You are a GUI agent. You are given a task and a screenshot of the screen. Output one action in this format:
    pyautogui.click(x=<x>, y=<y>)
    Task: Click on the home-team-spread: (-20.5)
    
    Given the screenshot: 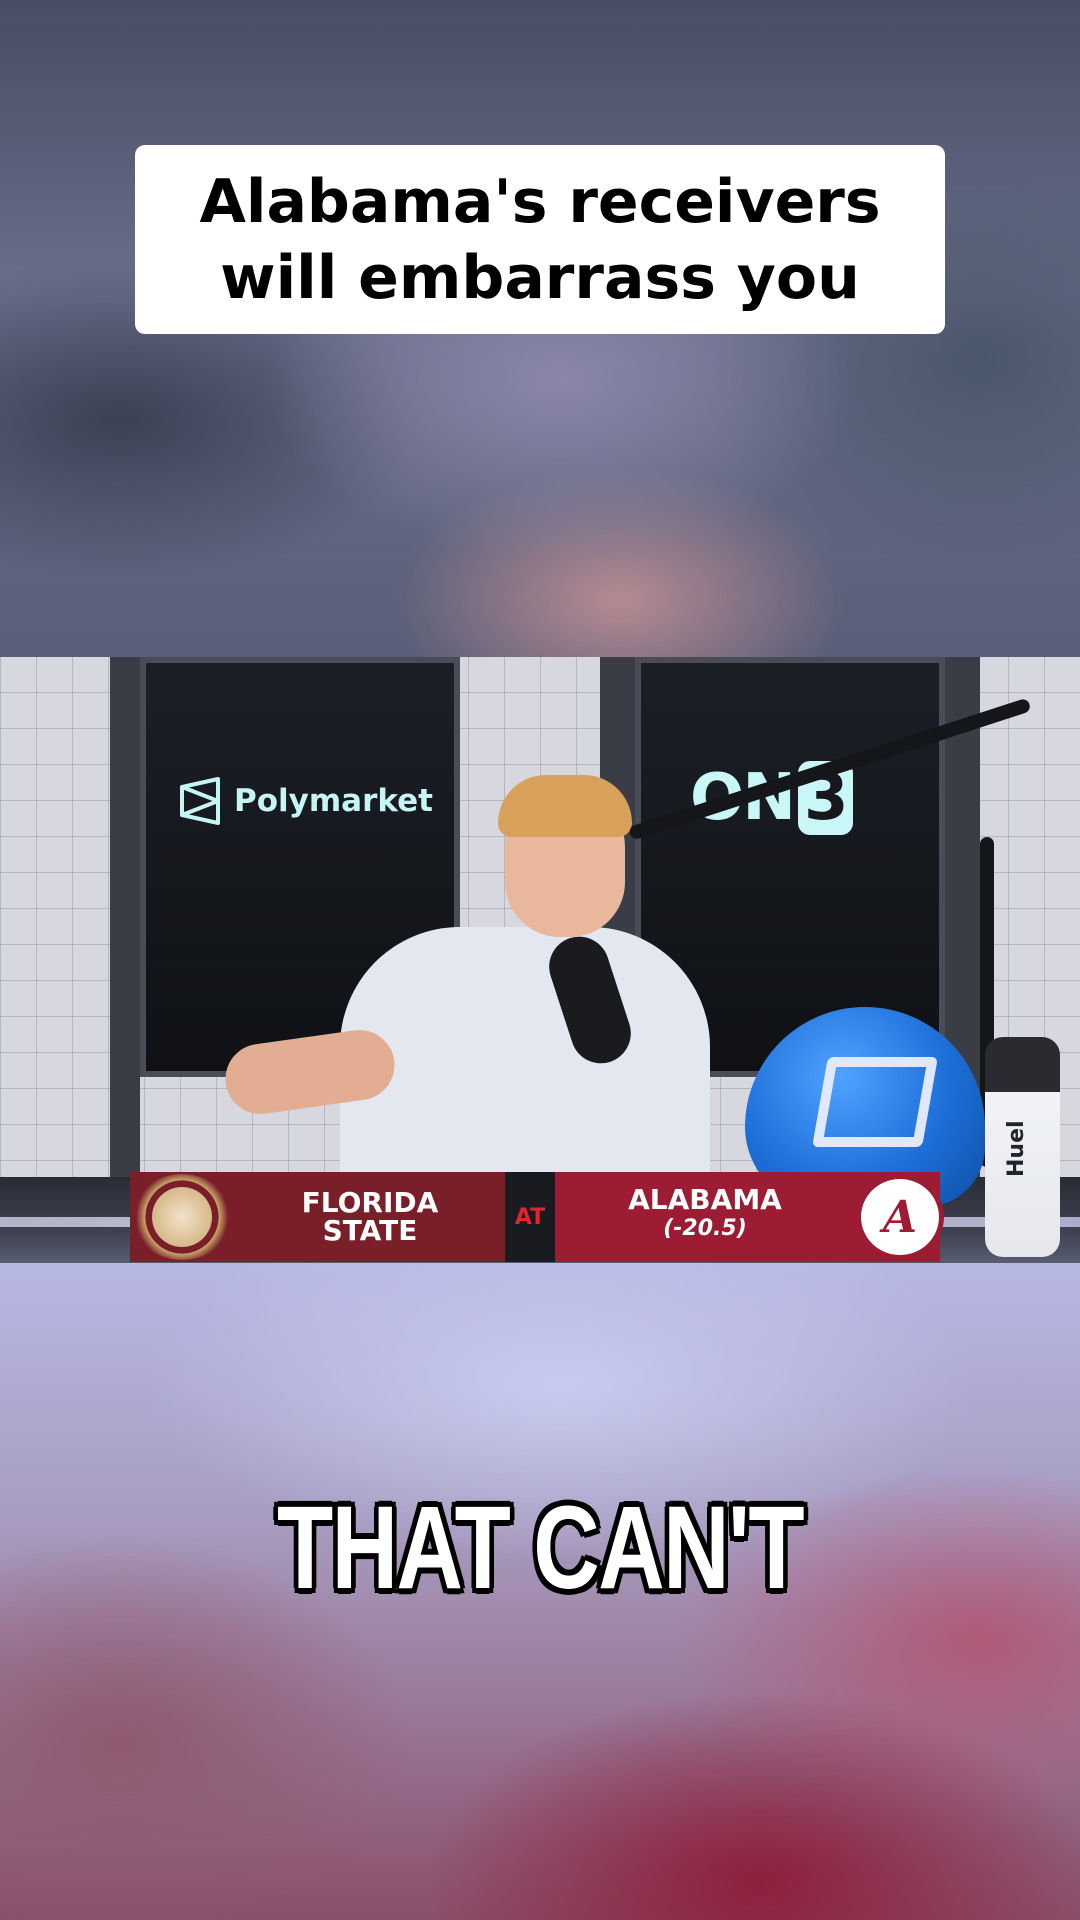 What is the action you would take?
    pyautogui.click(x=705, y=1228)
    